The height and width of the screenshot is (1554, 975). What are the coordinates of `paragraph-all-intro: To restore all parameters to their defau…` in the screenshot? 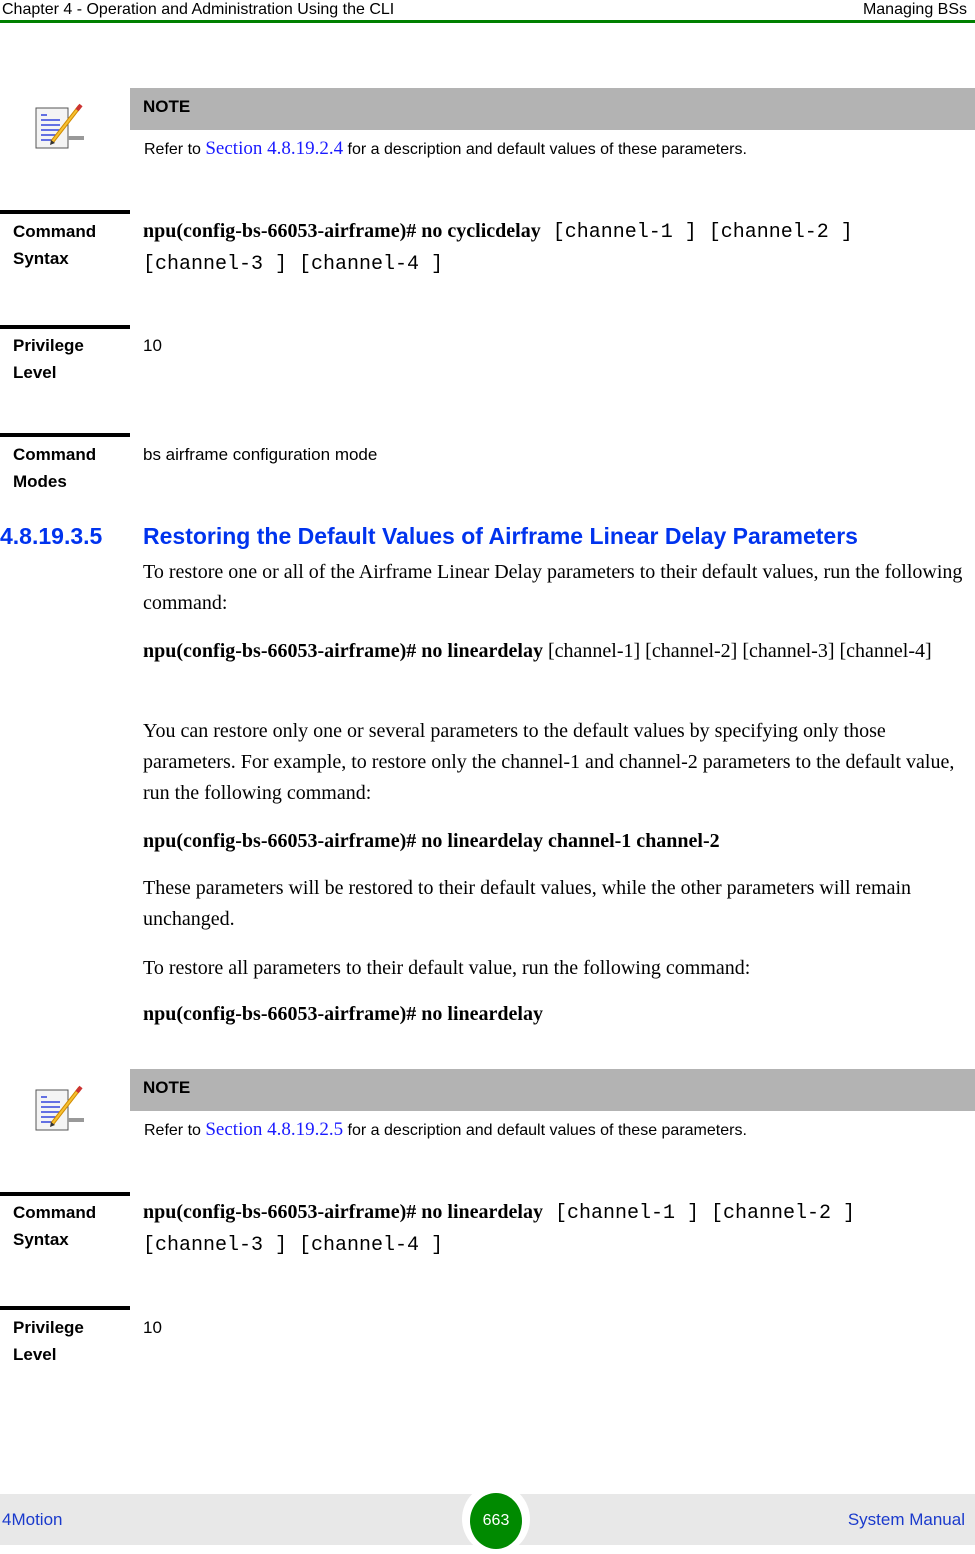 It's located at (447, 968).